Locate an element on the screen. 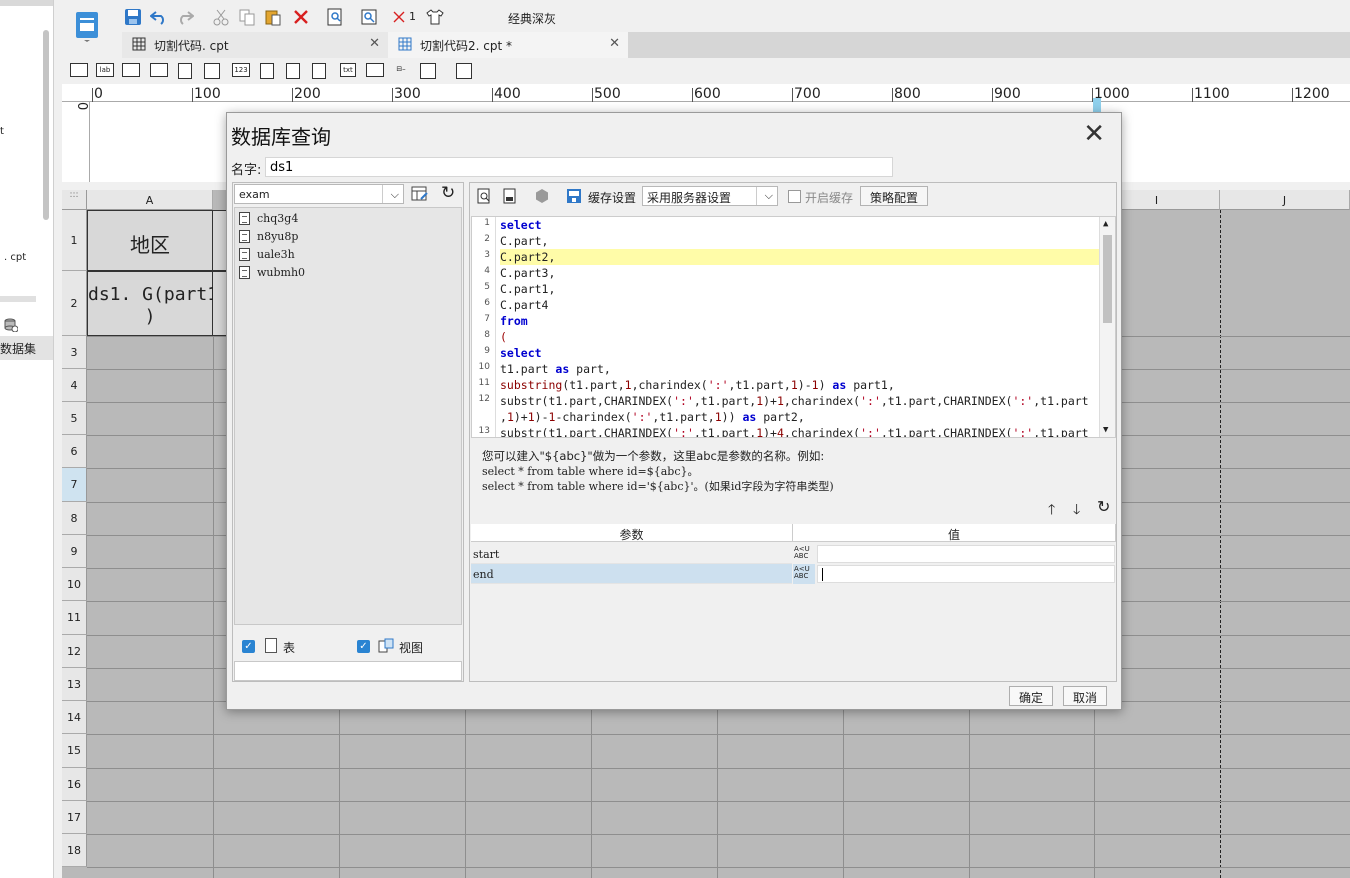  arrow-down-icon: 🡓 is located at coordinates (1076, 511).